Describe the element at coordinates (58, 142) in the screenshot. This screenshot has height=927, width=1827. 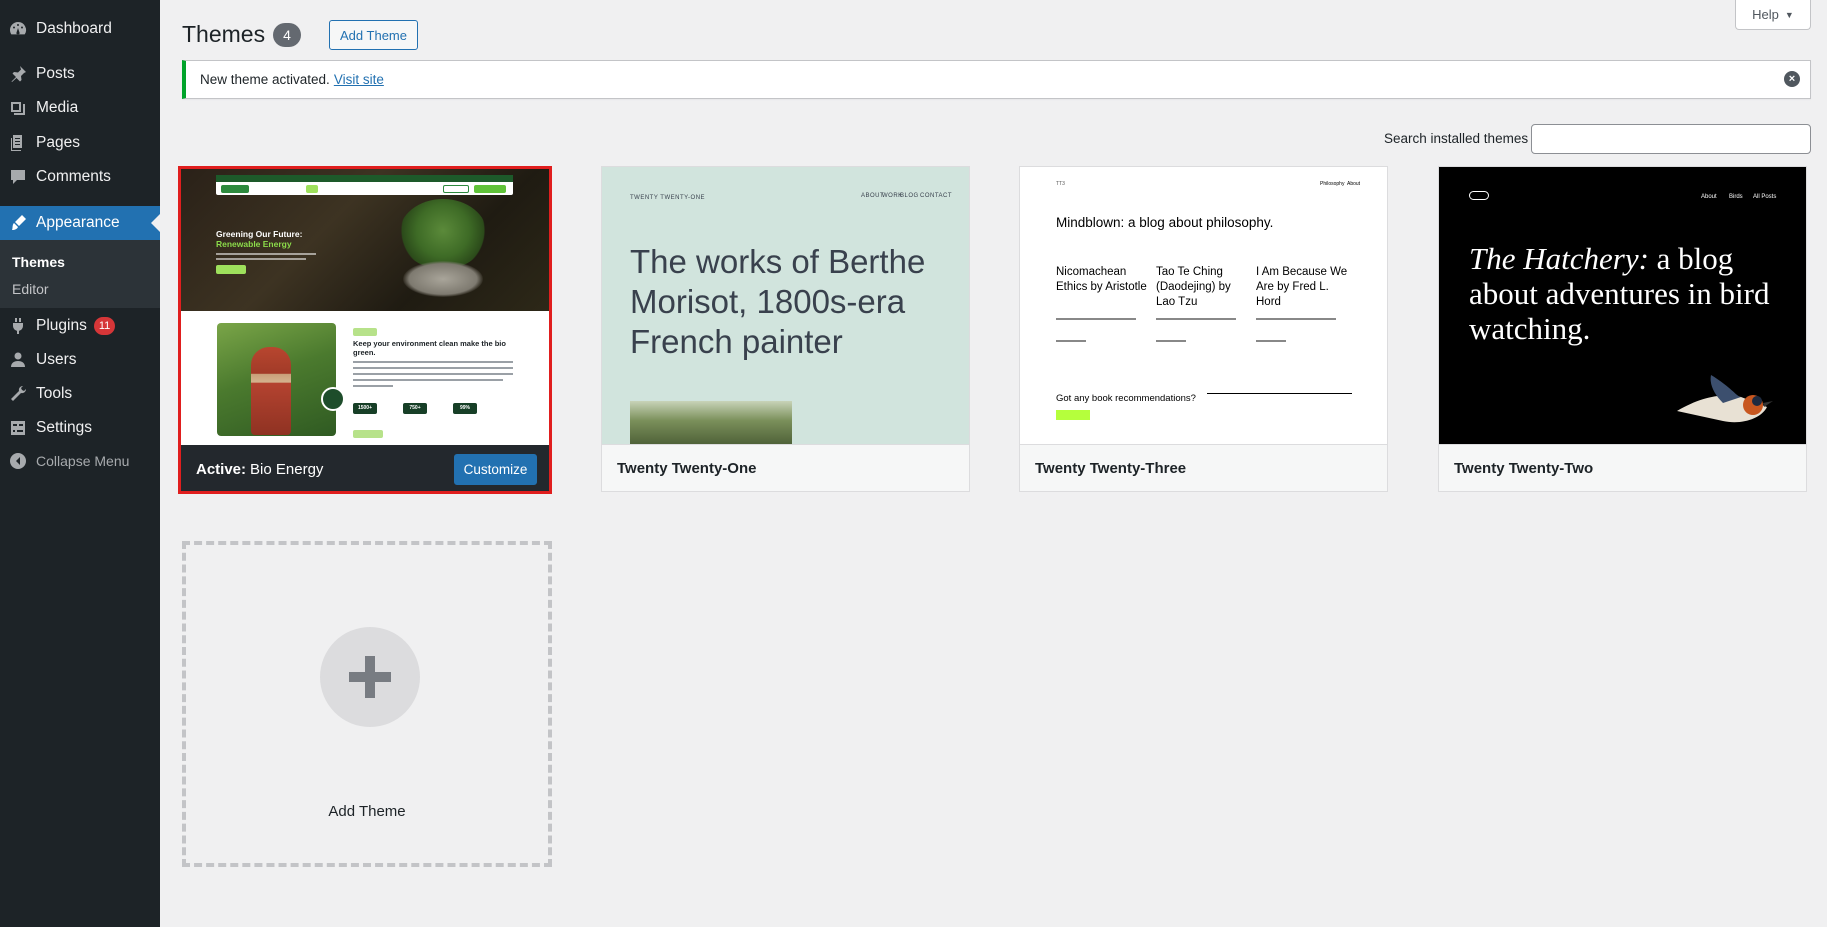
I see `menu-label: Pages` at that location.